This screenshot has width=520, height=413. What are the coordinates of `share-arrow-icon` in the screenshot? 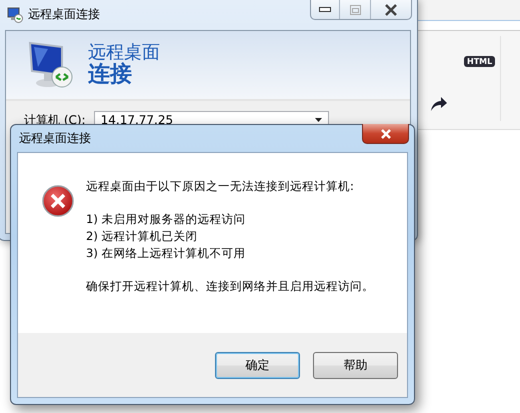 It's located at (439, 104).